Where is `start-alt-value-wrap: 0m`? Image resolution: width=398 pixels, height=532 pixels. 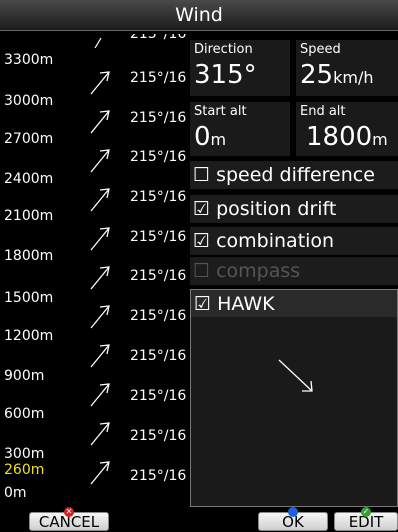 start-alt-value-wrap: 0m is located at coordinates (210, 138).